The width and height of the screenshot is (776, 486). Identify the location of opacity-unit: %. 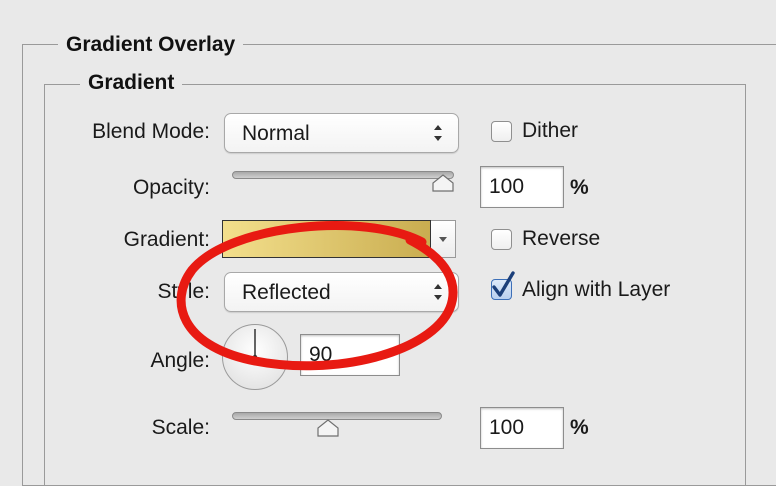
(579, 187).